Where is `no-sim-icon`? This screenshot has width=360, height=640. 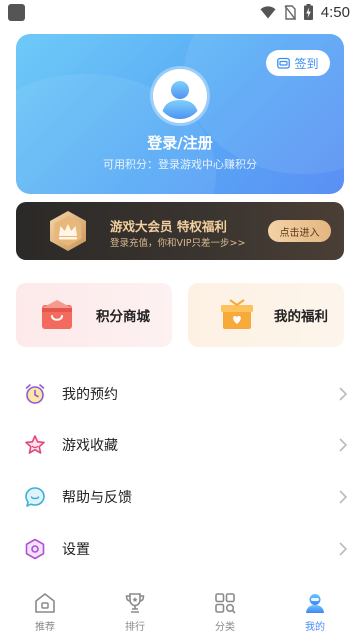
no-sim-icon is located at coordinates (290, 12).